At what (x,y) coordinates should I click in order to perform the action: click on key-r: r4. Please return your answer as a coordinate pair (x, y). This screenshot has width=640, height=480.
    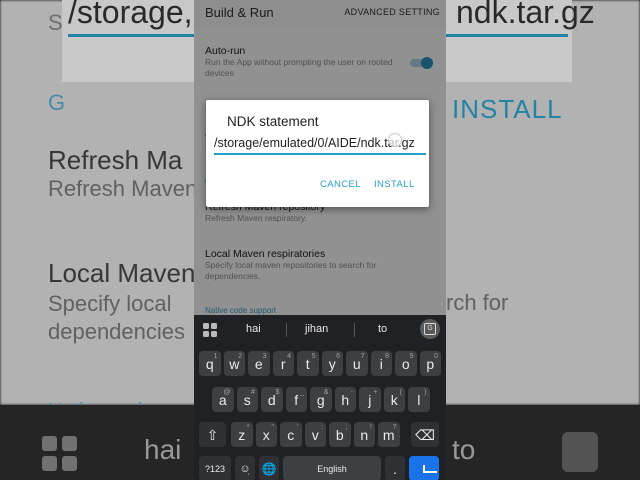
    Looking at the image, I should click on (283, 363).